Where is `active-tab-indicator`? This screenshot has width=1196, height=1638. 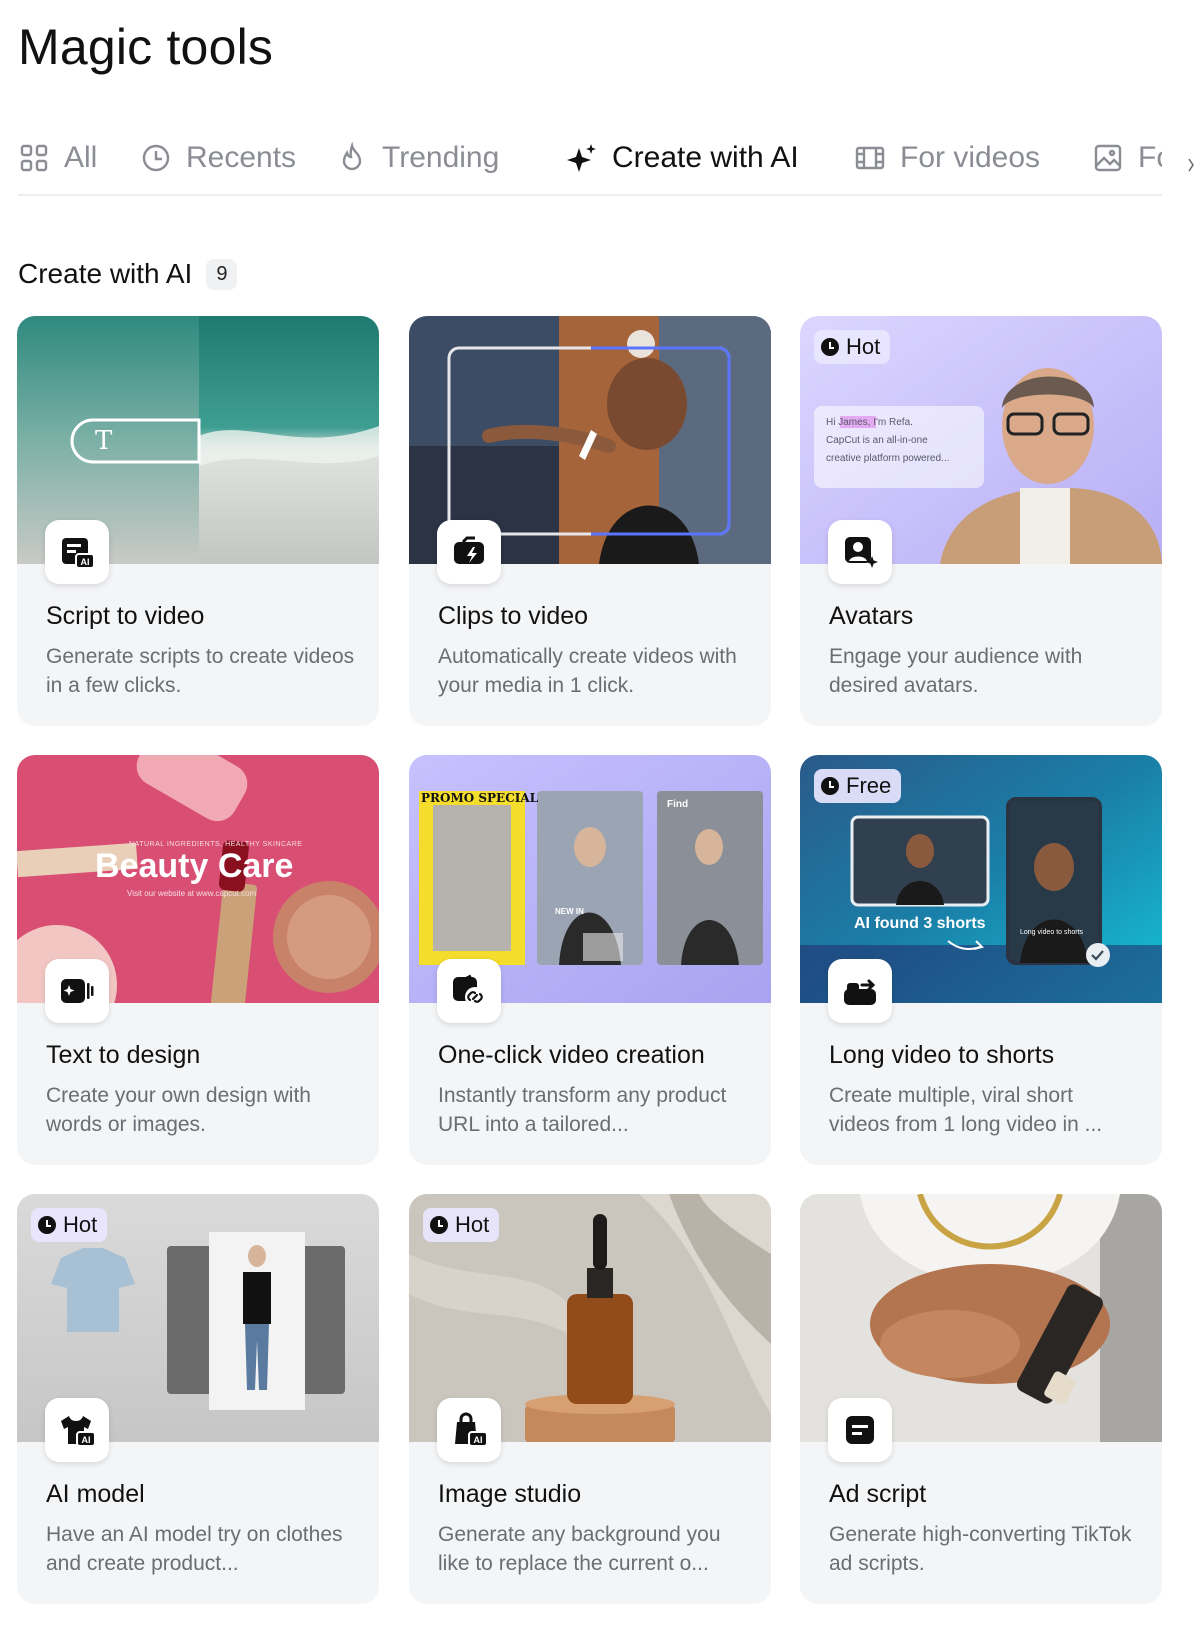 active-tab-indicator is located at coordinates (682, 195).